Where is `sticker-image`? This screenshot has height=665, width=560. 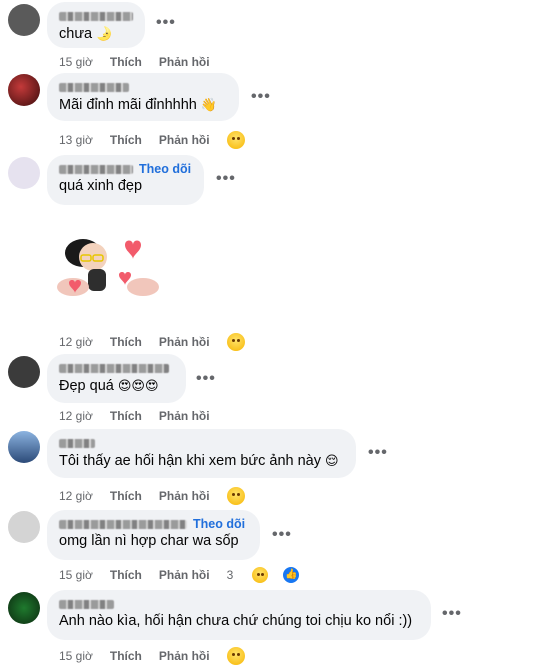
sticker-image is located at coordinates (112, 272).